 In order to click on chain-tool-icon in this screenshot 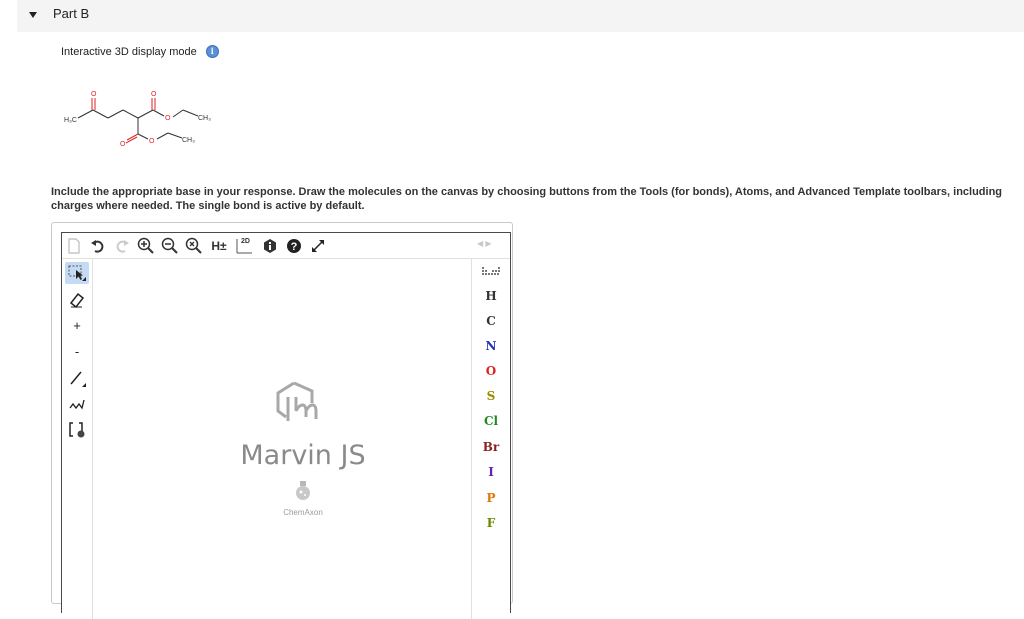, I will do `click(77, 404)`.